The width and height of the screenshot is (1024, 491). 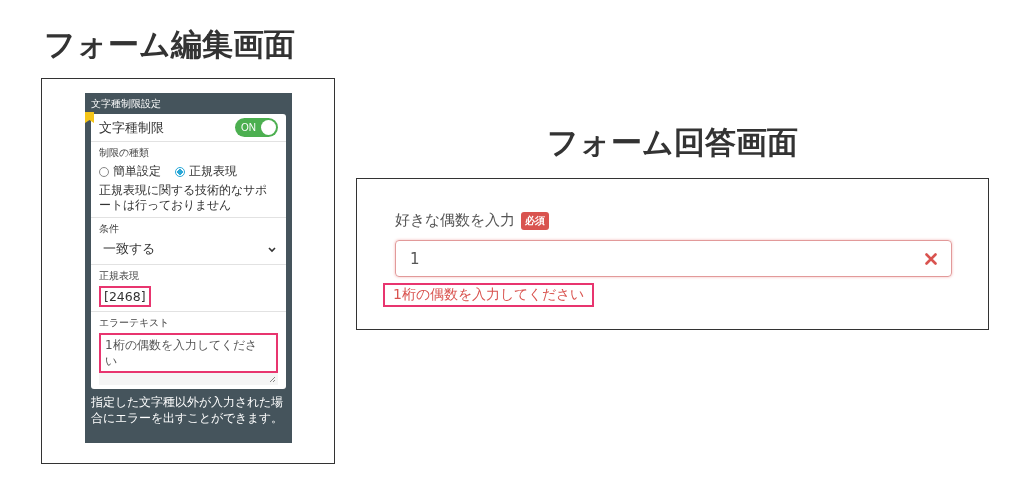 I want to click on panel-header: 文字種制限設定, so click(x=126, y=104).